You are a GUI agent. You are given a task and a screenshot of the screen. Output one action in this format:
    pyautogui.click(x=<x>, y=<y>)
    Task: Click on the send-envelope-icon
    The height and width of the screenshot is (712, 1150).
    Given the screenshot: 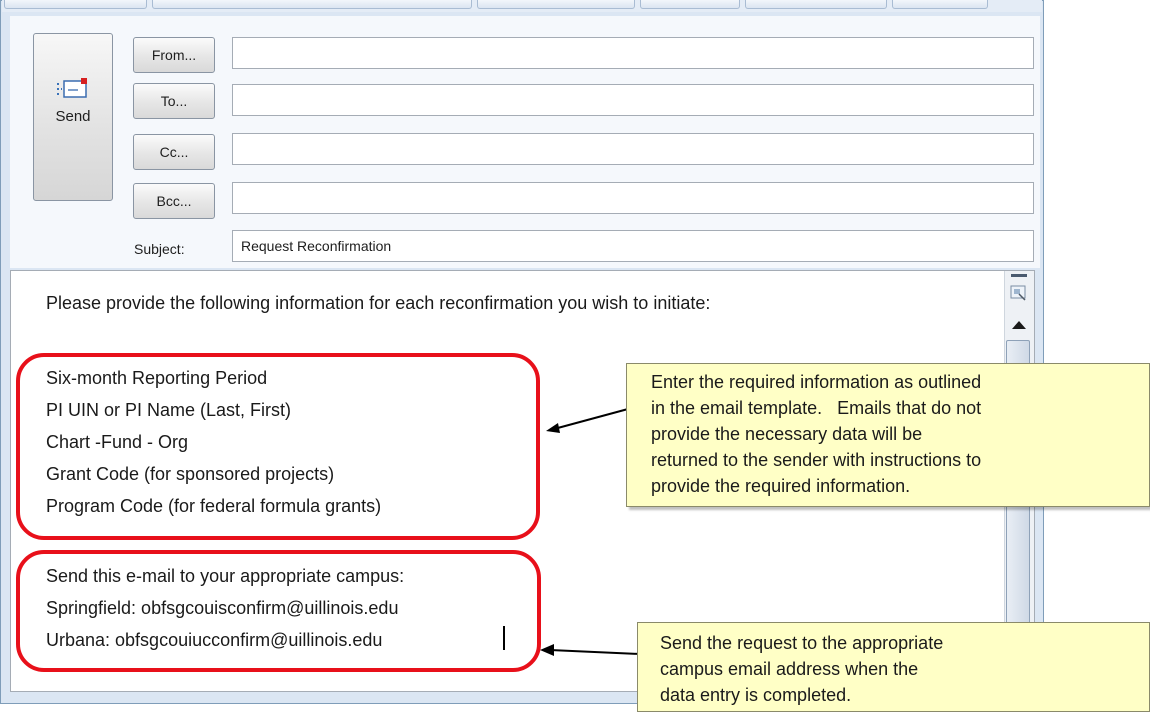 What is the action you would take?
    pyautogui.click(x=72, y=88)
    